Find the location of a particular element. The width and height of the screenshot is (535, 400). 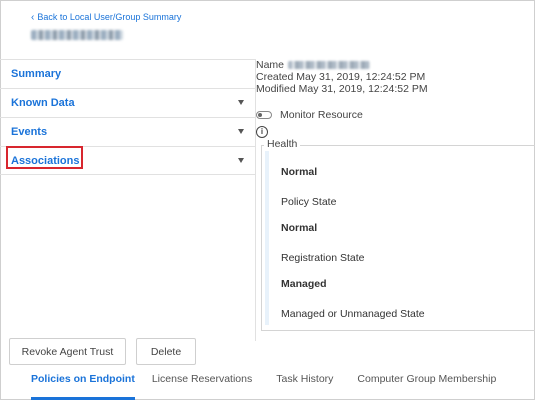

policy-state-value: Normal is located at coordinates (299, 228).